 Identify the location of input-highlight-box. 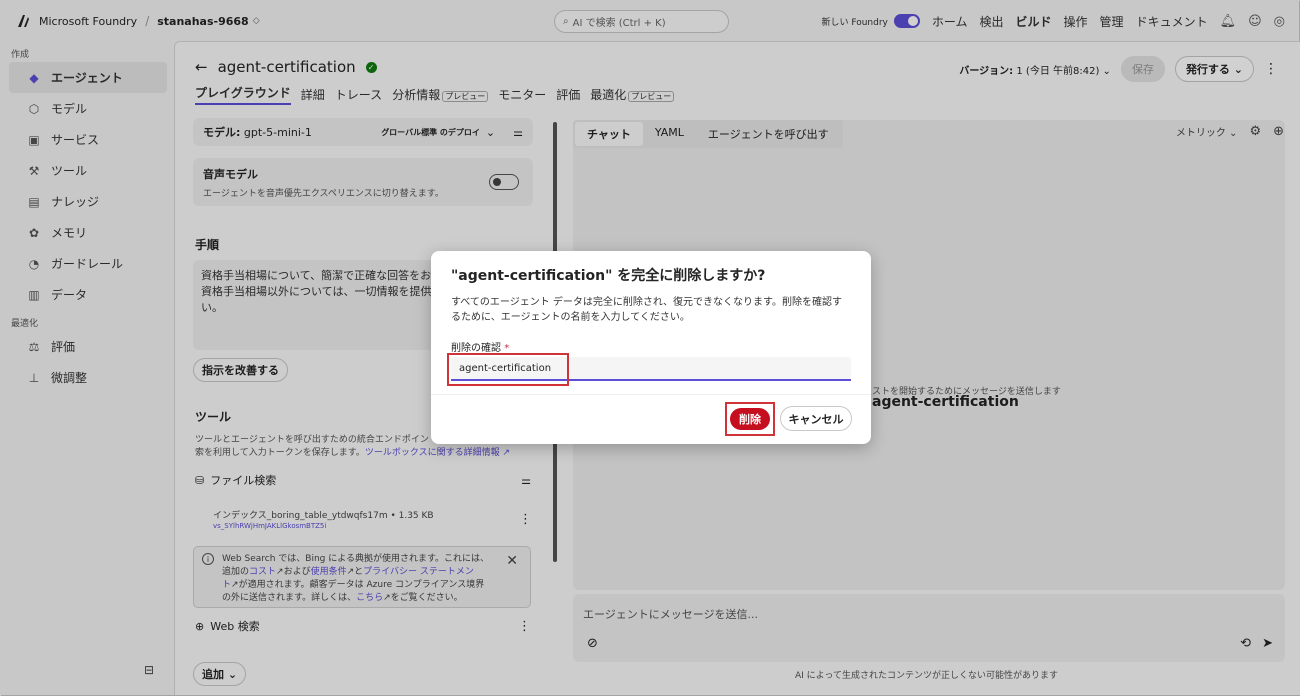
(508, 369).